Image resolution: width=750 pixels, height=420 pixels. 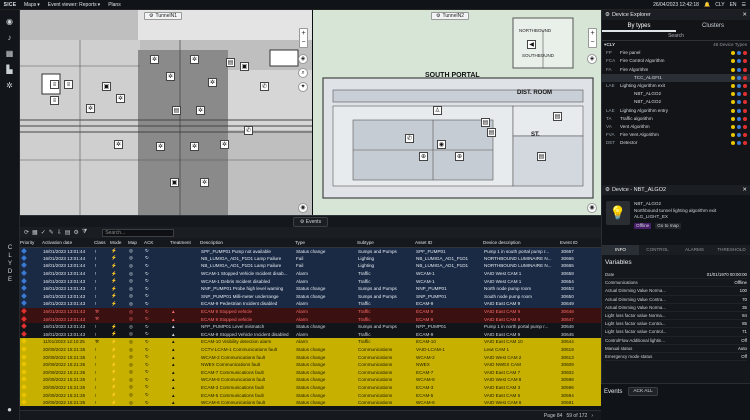 I want to click on tab-clusters: Clusters, so click(x=713, y=26).